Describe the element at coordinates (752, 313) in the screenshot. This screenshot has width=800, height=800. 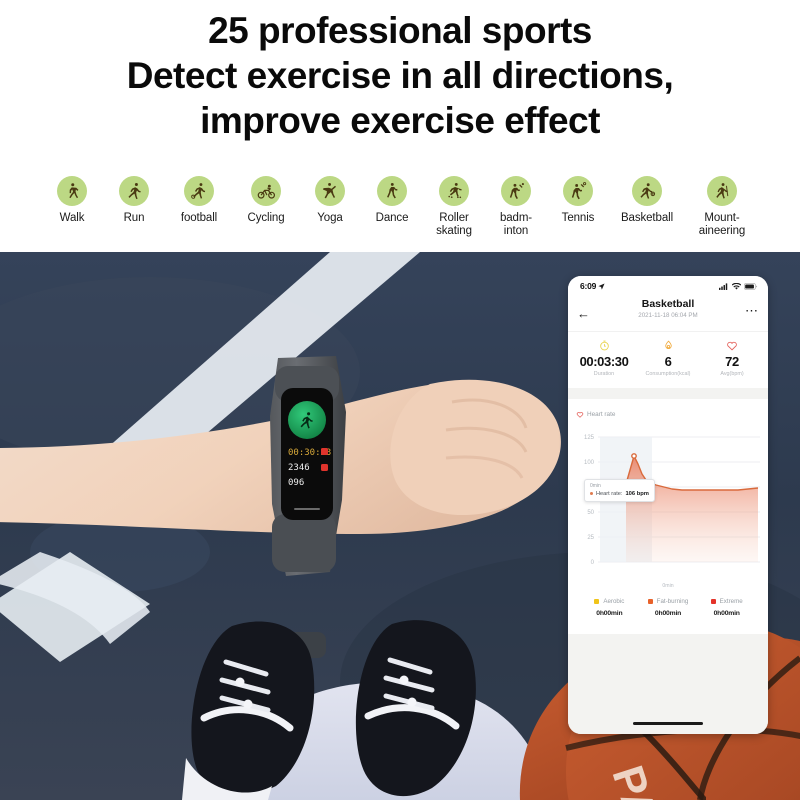
I see `more-dots-icon: ⋯` at that location.